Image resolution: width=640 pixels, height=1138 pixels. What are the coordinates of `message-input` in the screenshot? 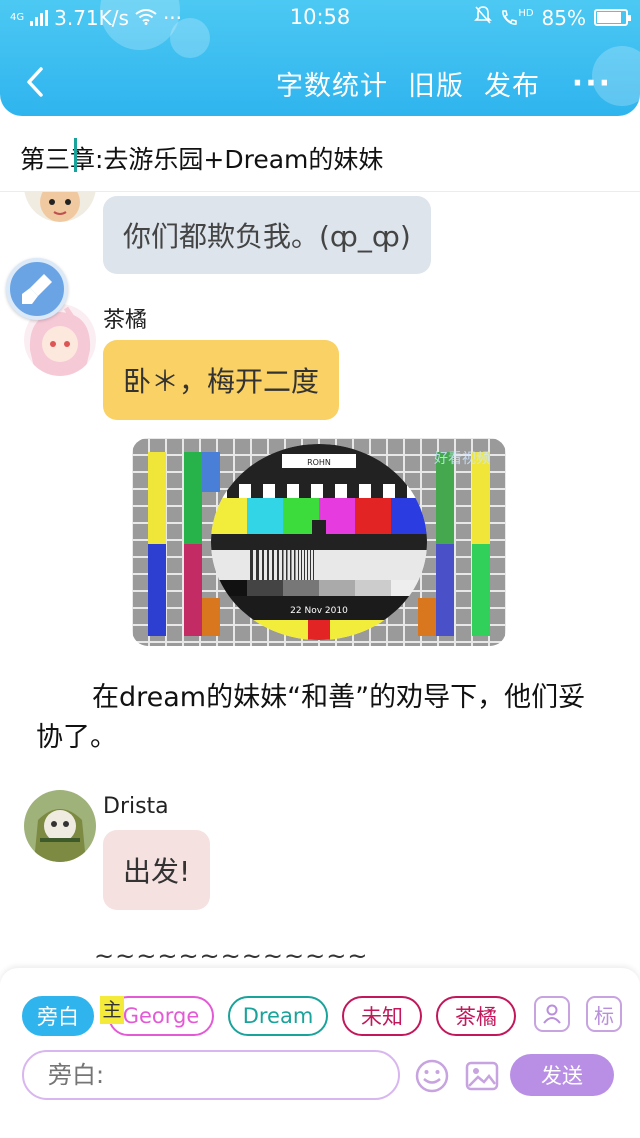 It's located at (211, 1075).